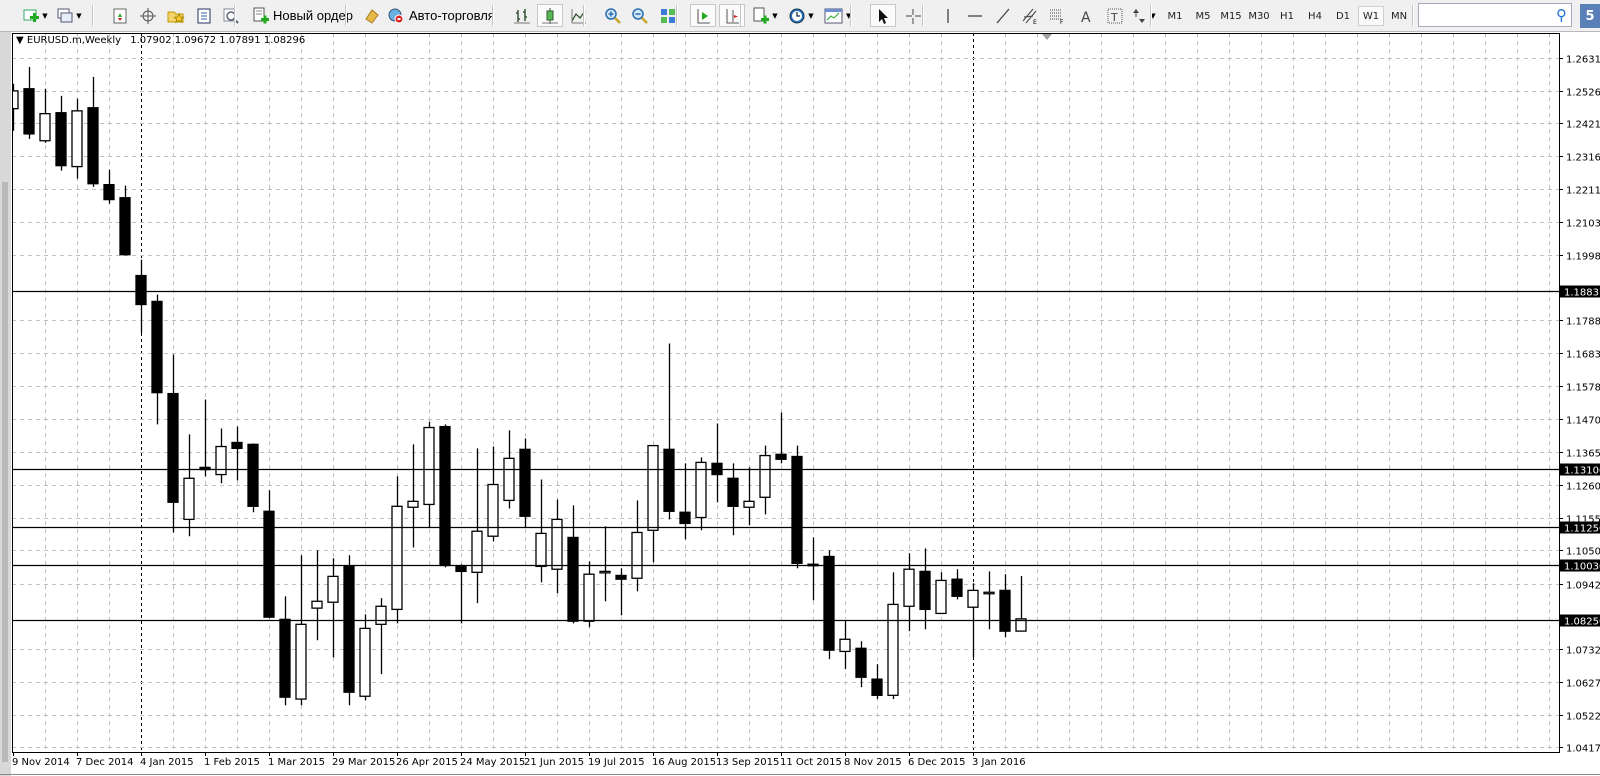 The height and width of the screenshot is (776, 1600). I want to click on y-tick-label: 1.14700, so click(1583, 421).